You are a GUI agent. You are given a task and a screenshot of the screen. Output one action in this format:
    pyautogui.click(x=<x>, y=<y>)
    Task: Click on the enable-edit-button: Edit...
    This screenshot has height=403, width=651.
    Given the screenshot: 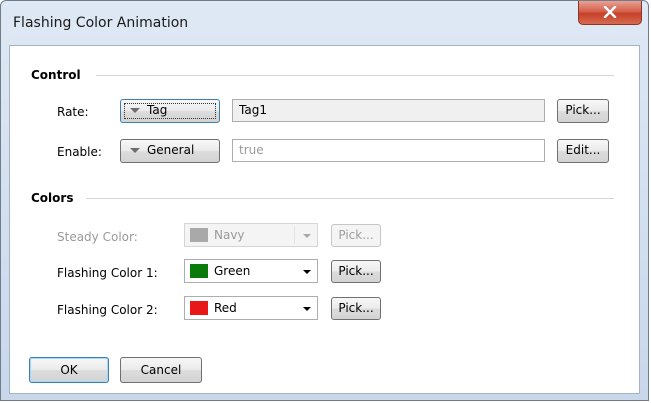 What is the action you would take?
    pyautogui.click(x=583, y=151)
    